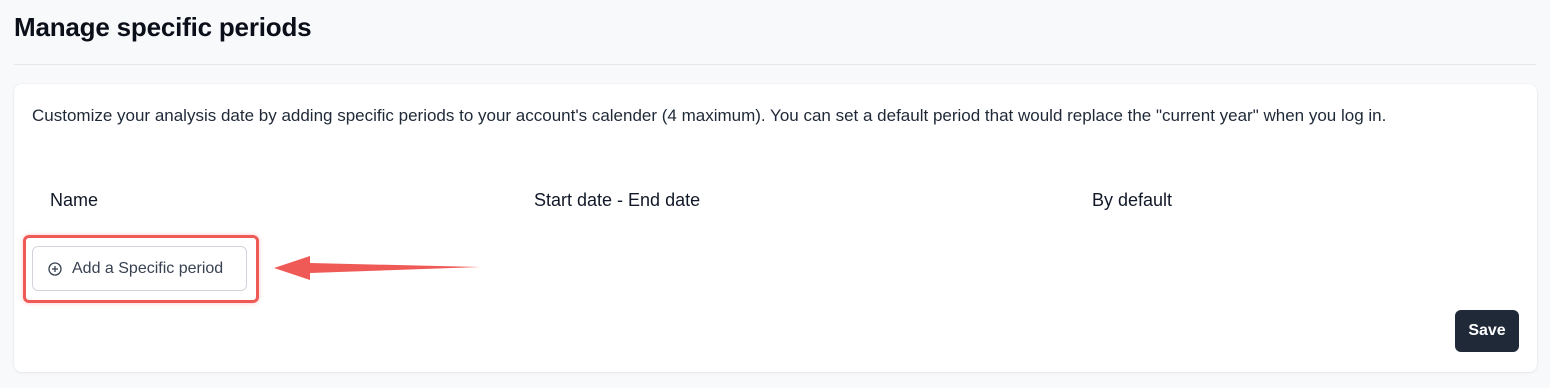  Describe the element at coordinates (74, 200) in the screenshot. I see `column-header-name: Name` at that location.